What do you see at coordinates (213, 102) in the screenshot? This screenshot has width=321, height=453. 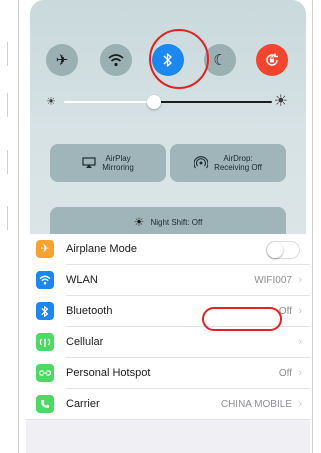 I see `brightness-track-empty` at bounding box center [213, 102].